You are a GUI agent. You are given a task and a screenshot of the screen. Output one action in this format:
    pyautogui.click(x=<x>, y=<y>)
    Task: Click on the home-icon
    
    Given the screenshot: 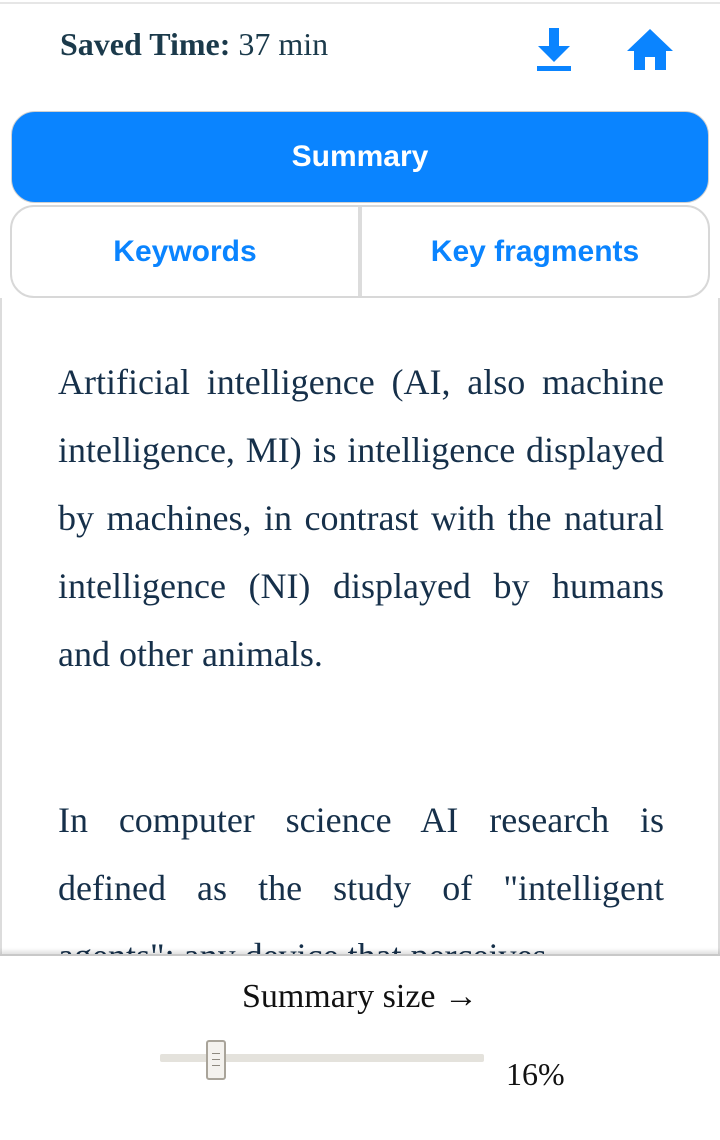 What is the action you would take?
    pyautogui.click(x=650, y=50)
    